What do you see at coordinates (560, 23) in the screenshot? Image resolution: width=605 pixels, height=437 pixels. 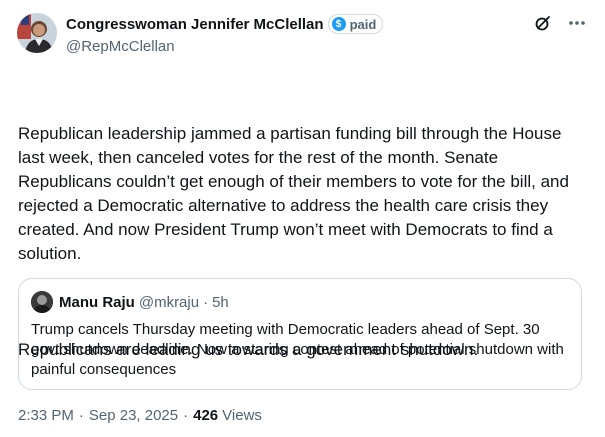 I see `tweet-actions-top` at bounding box center [560, 23].